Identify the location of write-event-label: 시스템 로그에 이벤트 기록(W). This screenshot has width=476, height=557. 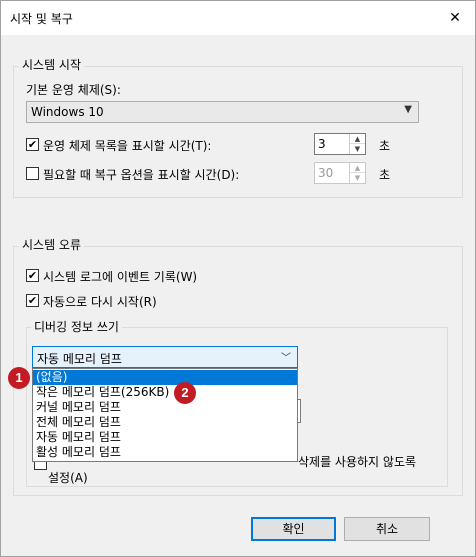
(120, 277).